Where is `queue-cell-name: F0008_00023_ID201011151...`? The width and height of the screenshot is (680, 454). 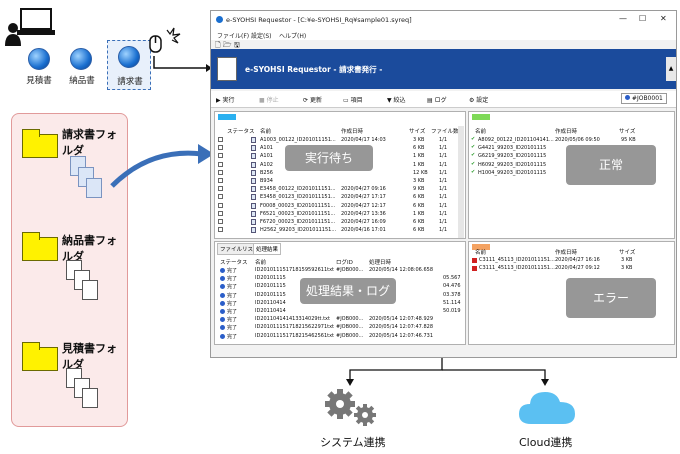
queue-cell-name: F0008_00023_ID201011151... is located at coordinates (298, 205).